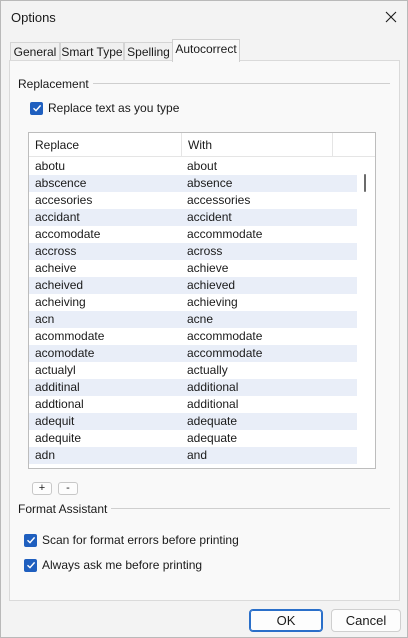 The height and width of the screenshot is (638, 408). I want to click on replace-cell: accesories, so click(64, 200).